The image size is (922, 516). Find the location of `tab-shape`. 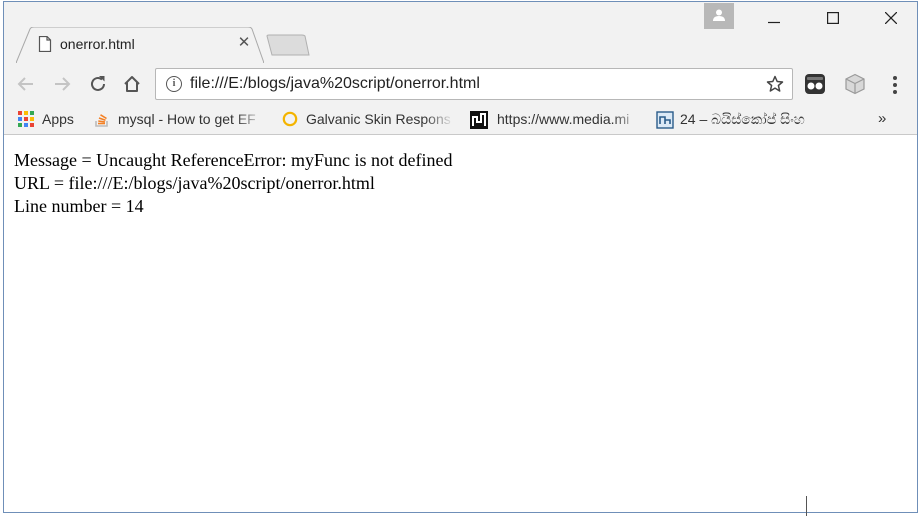

tab-shape is located at coordinates (140, 45).